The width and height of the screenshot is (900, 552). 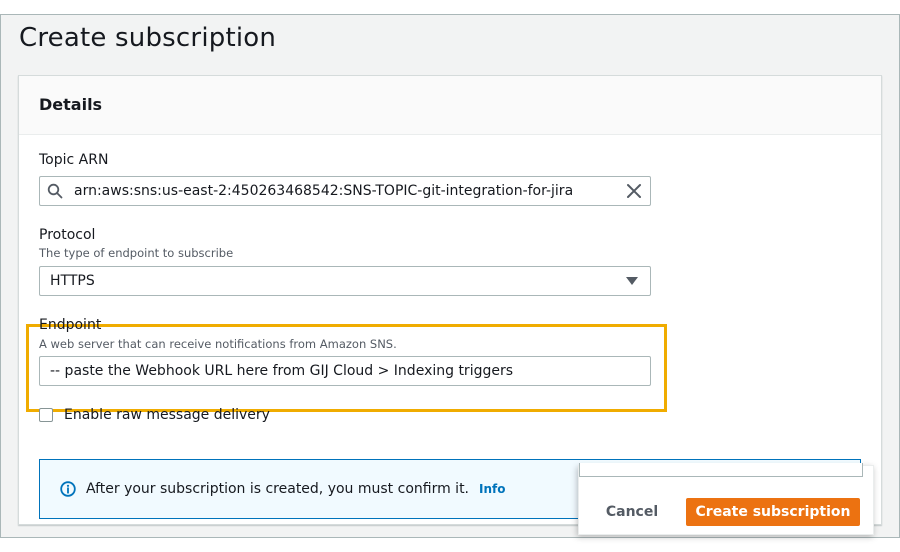 I want to click on protocol-label: Protocol, so click(x=67, y=235).